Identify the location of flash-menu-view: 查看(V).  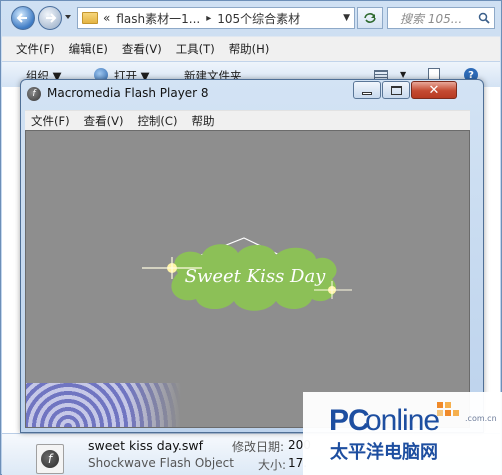
(104, 121).